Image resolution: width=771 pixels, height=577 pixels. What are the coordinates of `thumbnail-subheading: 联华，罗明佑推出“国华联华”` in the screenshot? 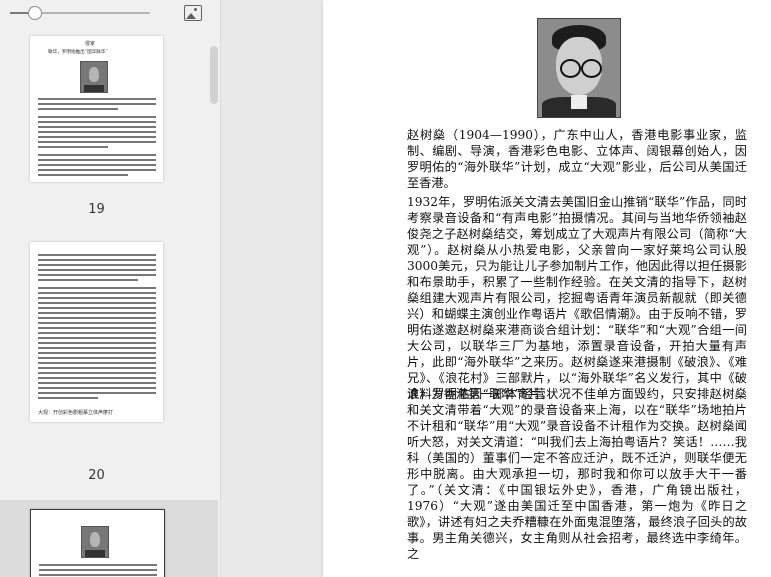 It's located at (78, 52).